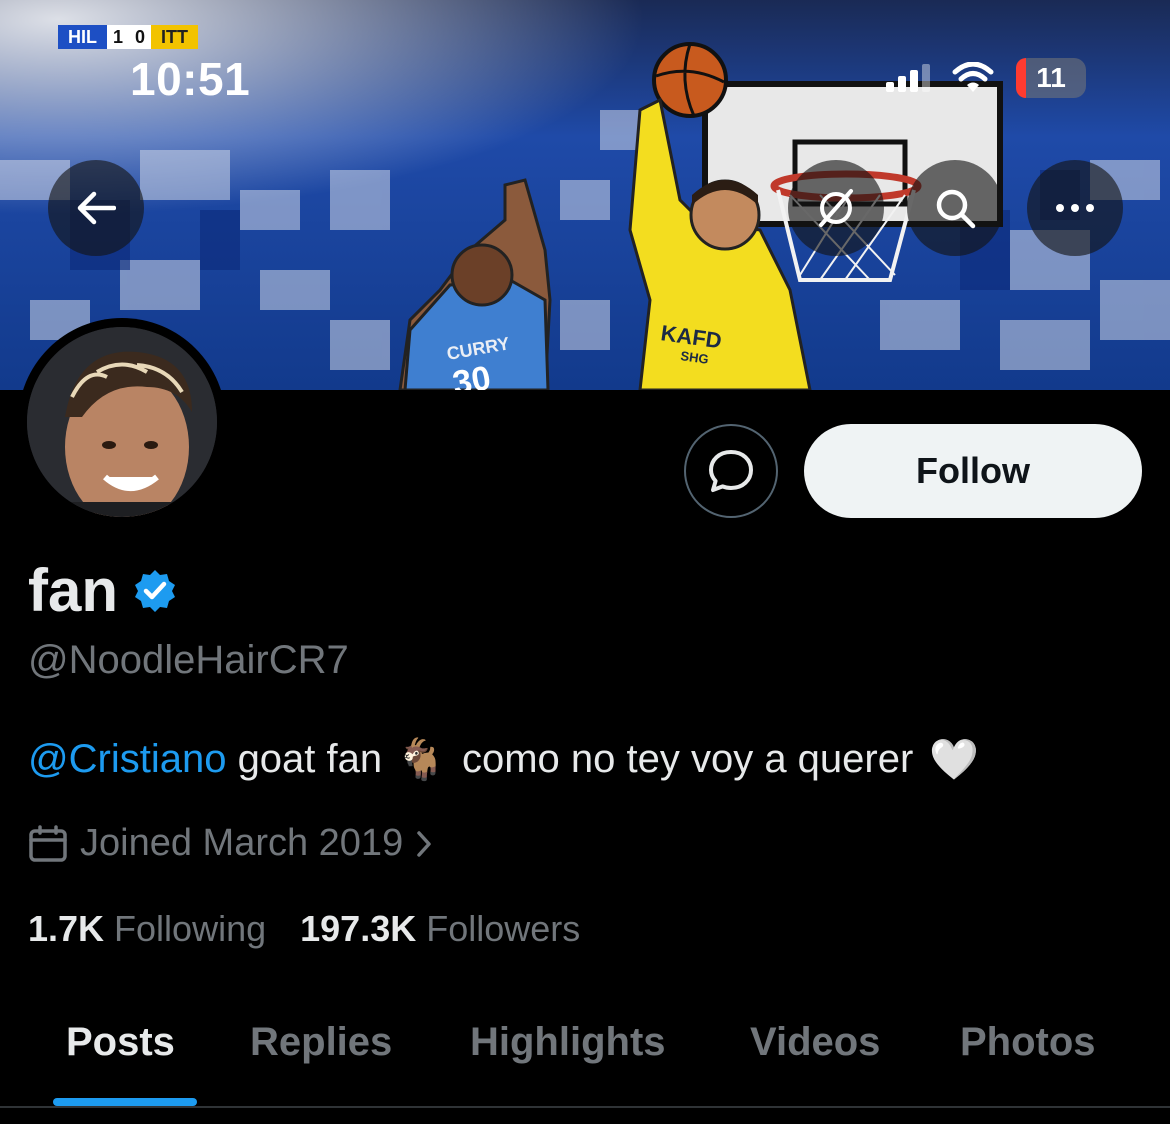 Image resolution: width=1170 pixels, height=1124 pixels. I want to click on tab-replies: Replies, so click(321, 1042).